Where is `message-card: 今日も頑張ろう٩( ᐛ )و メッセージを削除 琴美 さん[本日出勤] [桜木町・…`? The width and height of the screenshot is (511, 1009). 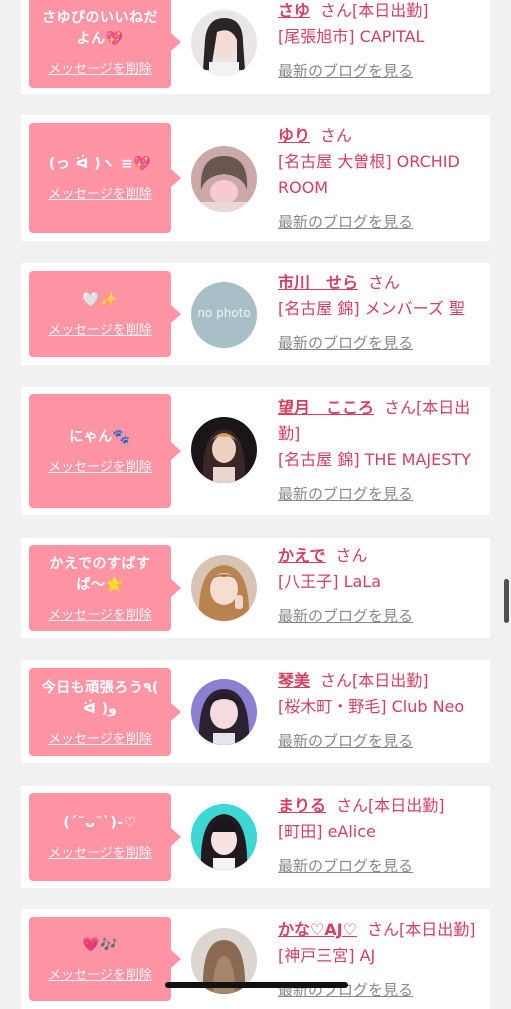 message-card: 今日も頑張ろう٩( ᐛ )و メッセージを削除 琴美 さん[本日出勤] [桜木町・… is located at coordinates (255, 711).